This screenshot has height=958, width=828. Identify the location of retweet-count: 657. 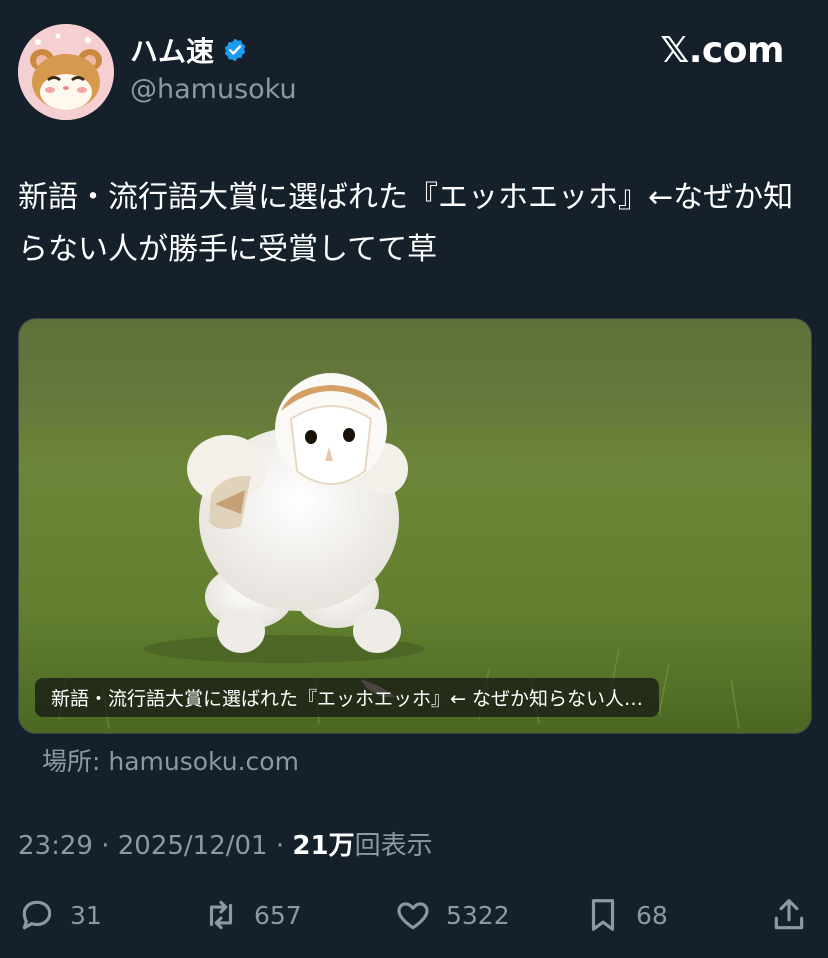
(278, 915).